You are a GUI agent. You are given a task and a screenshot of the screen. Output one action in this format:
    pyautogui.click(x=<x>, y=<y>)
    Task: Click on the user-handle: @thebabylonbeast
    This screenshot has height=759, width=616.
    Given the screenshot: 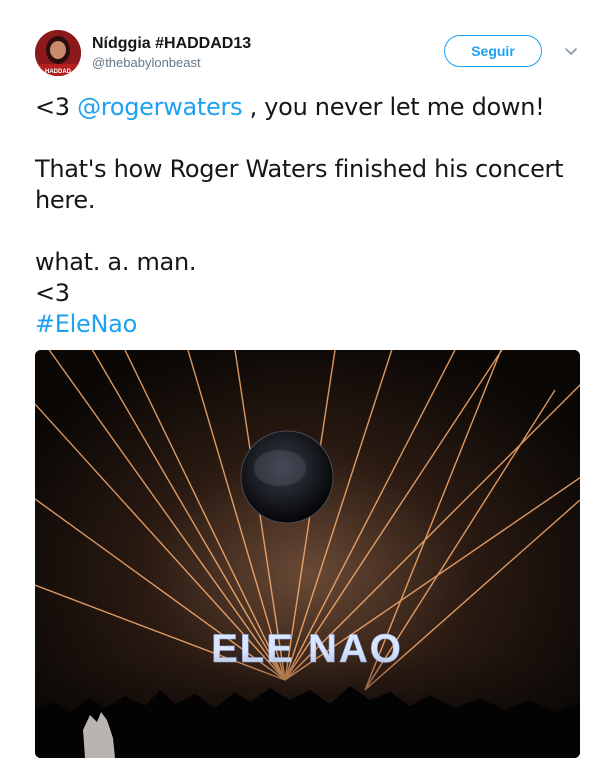 What is the action you would take?
    pyautogui.click(x=171, y=63)
    